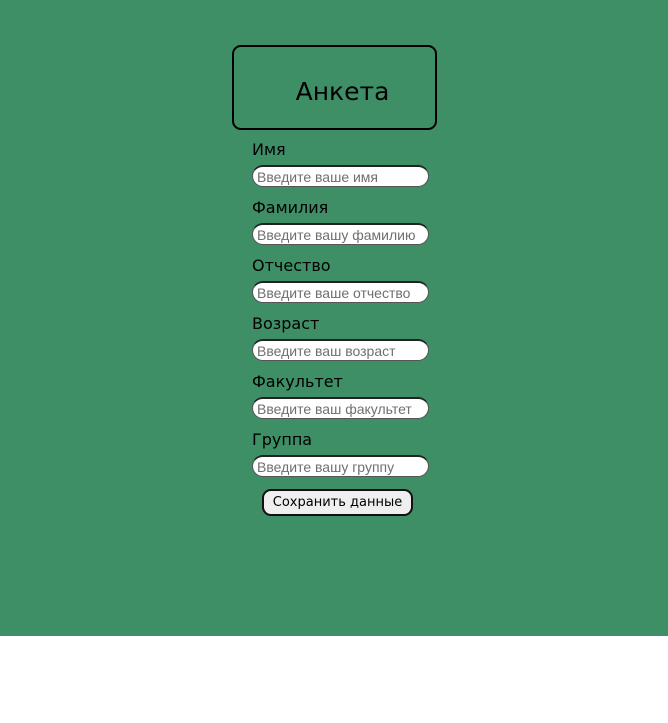  What do you see at coordinates (269, 149) in the screenshot?
I see `first-name-label: Имя` at bounding box center [269, 149].